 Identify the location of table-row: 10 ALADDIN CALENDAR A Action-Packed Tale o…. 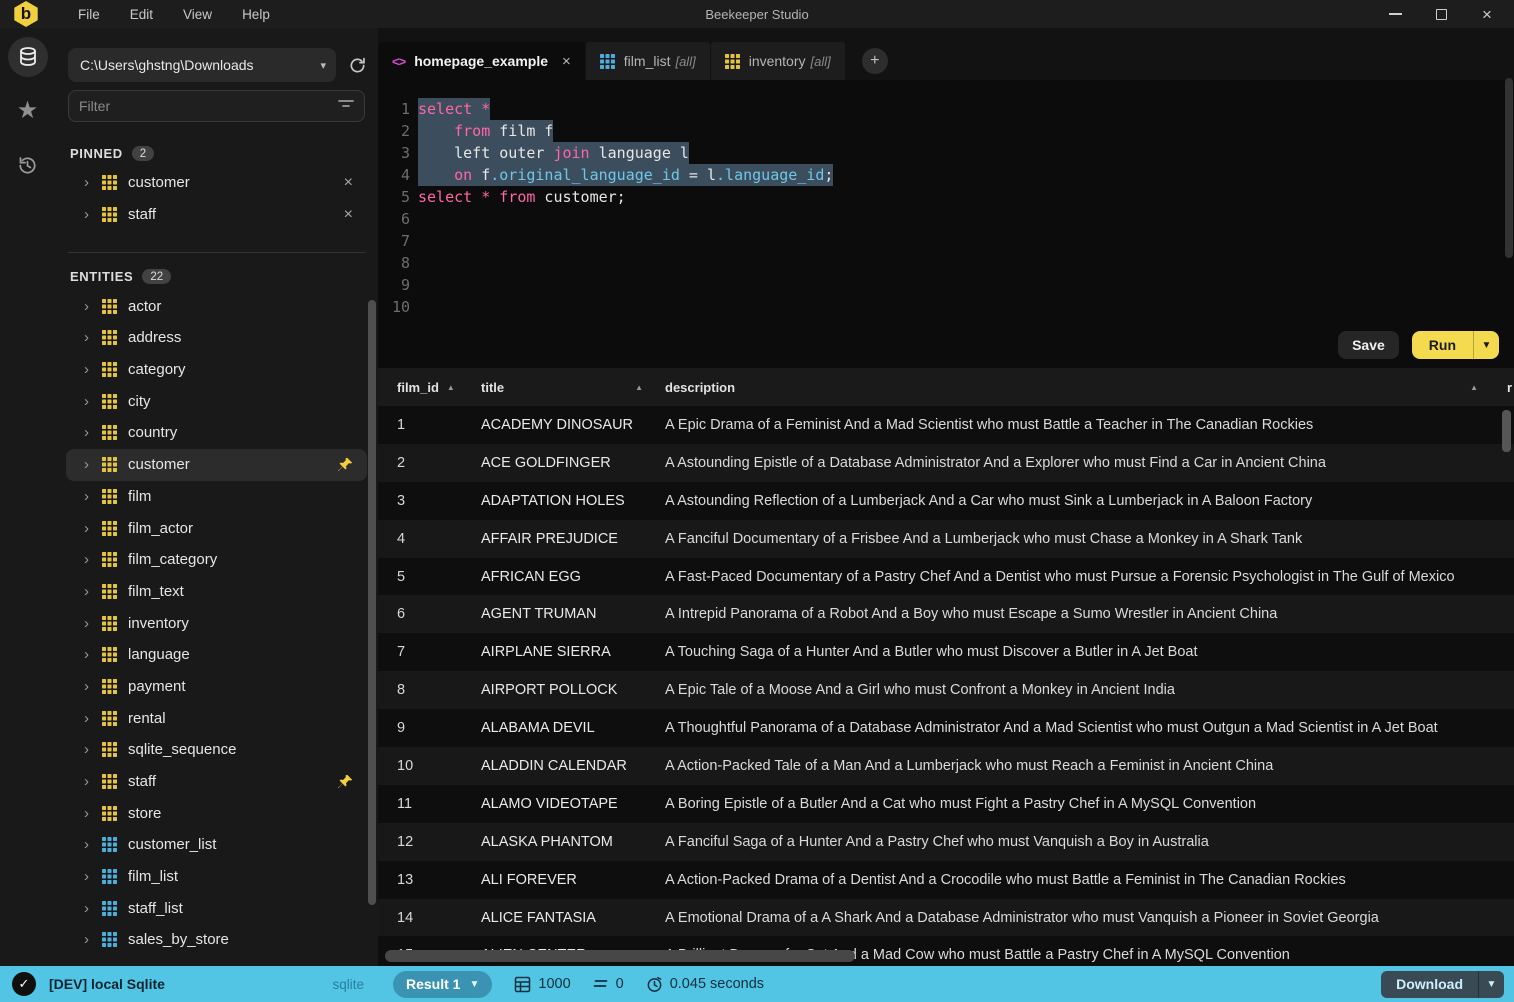
(946, 766).